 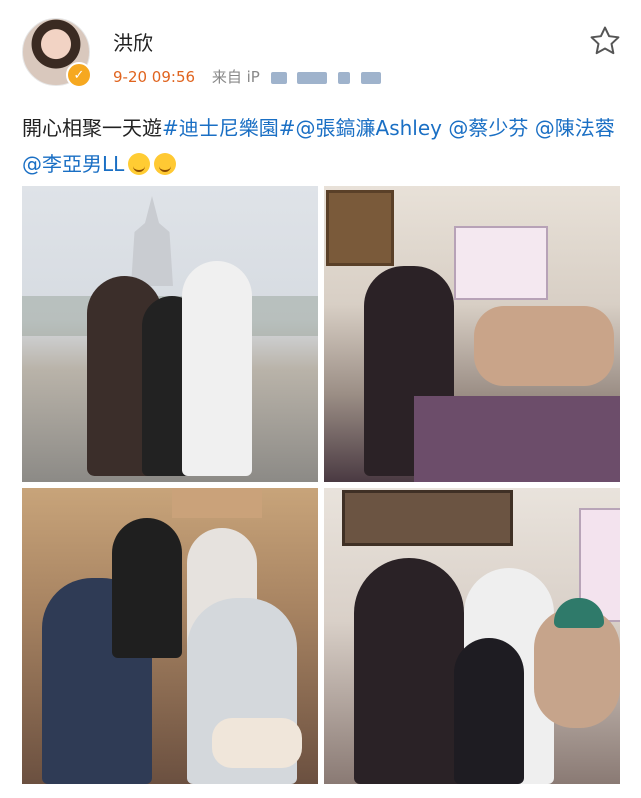 What do you see at coordinates (139, 164) in the screenshot?
I see `smile-emoji` at bounding box center [139, 164].